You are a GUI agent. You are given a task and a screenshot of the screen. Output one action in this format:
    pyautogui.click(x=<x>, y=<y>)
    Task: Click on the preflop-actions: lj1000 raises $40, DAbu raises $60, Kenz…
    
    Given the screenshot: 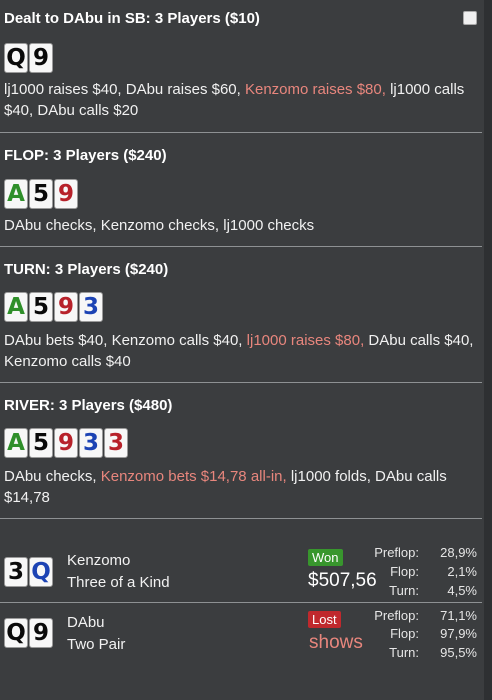 What is the action you would take?
    pyautogui.click(x=241, y=100)
    